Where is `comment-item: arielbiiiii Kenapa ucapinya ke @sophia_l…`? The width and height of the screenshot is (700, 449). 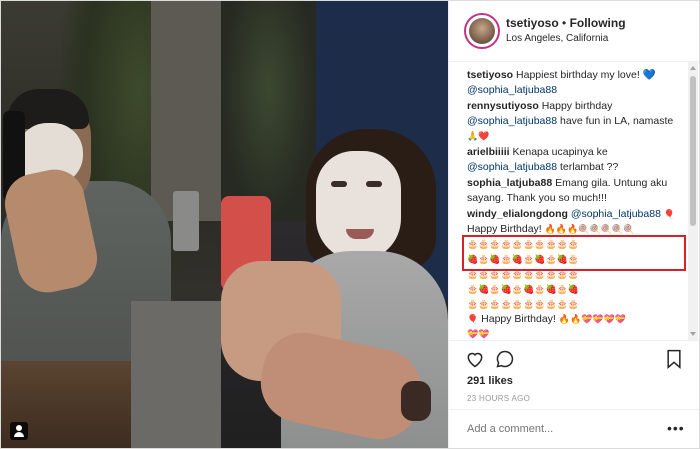 comment-item: arielbiiiii Kenapa ucapinya ke @sophia_l… is located at coordinates (574, 160).